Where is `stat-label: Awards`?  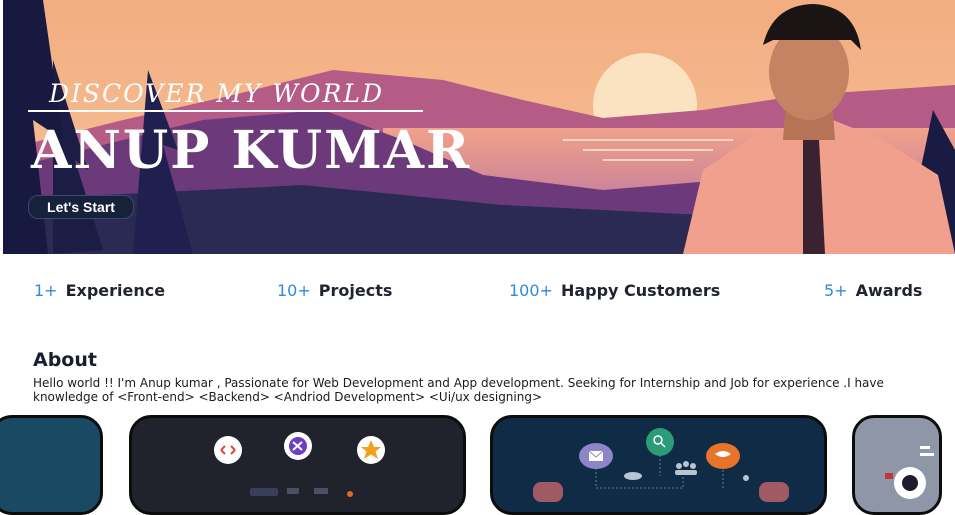
stat-label: Awards is located at coordinates (889, 290).